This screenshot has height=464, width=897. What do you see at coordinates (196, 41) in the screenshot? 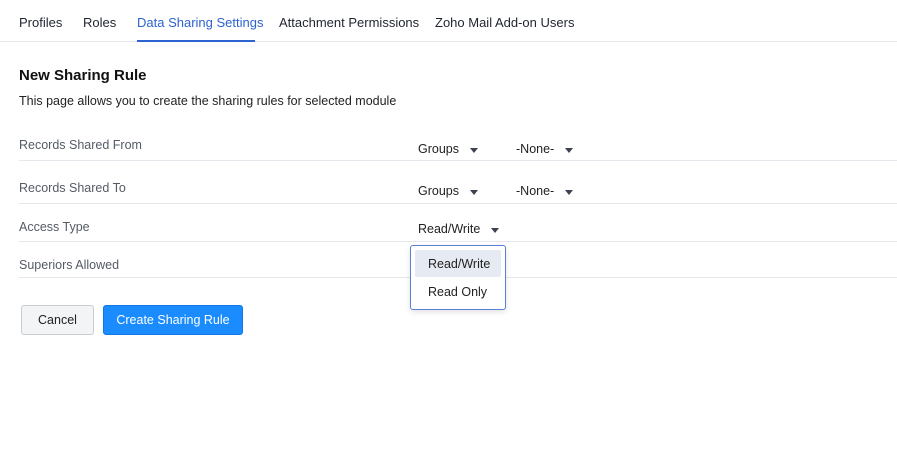
I see `active-tab-indicator` at bounding box center [196, 41].